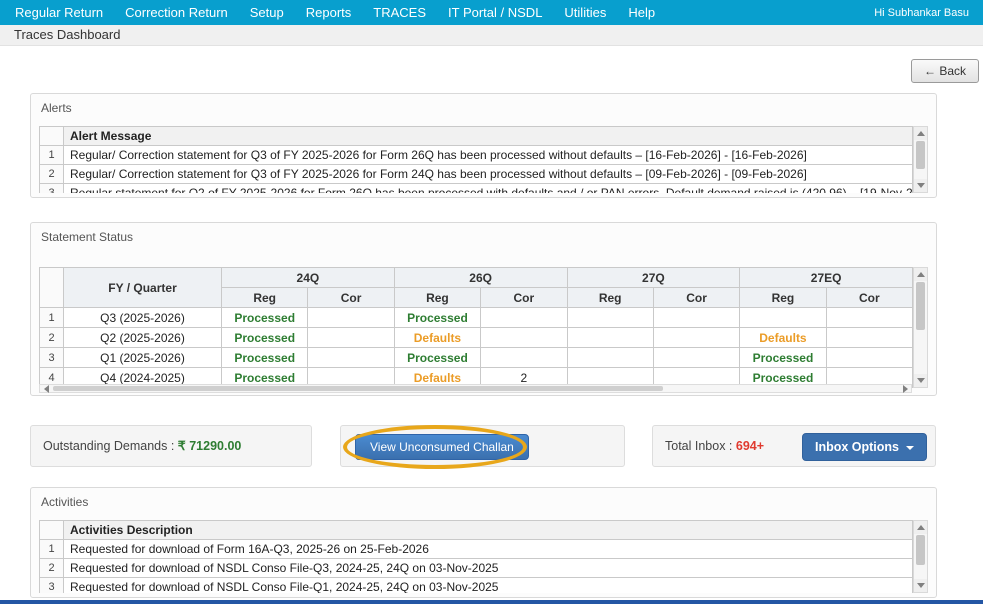 Image resolution: width=983 pixels, height=604 pixels. Describe the element at coordinates (491, 35) in the screenshot. I see `page-title: Traces Dashboard` at that location.